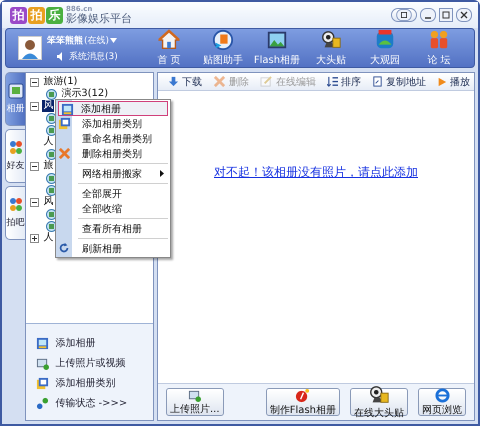 Image resolution: width=480 pixels, height=426 pixels. I want to click on logo-letter: 乐, so click(54, 15).